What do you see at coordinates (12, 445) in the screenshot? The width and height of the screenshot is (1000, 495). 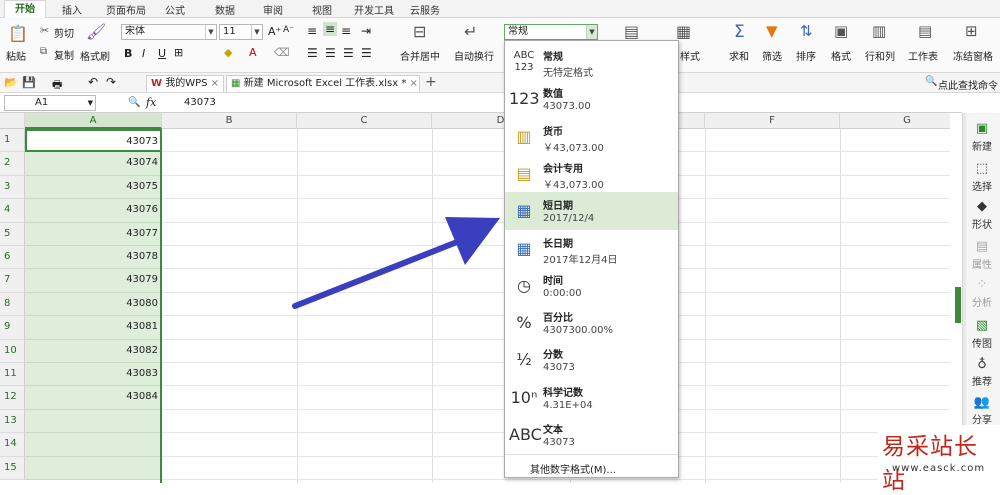 I see `row-header: 14` at bounding box center [12, 445].